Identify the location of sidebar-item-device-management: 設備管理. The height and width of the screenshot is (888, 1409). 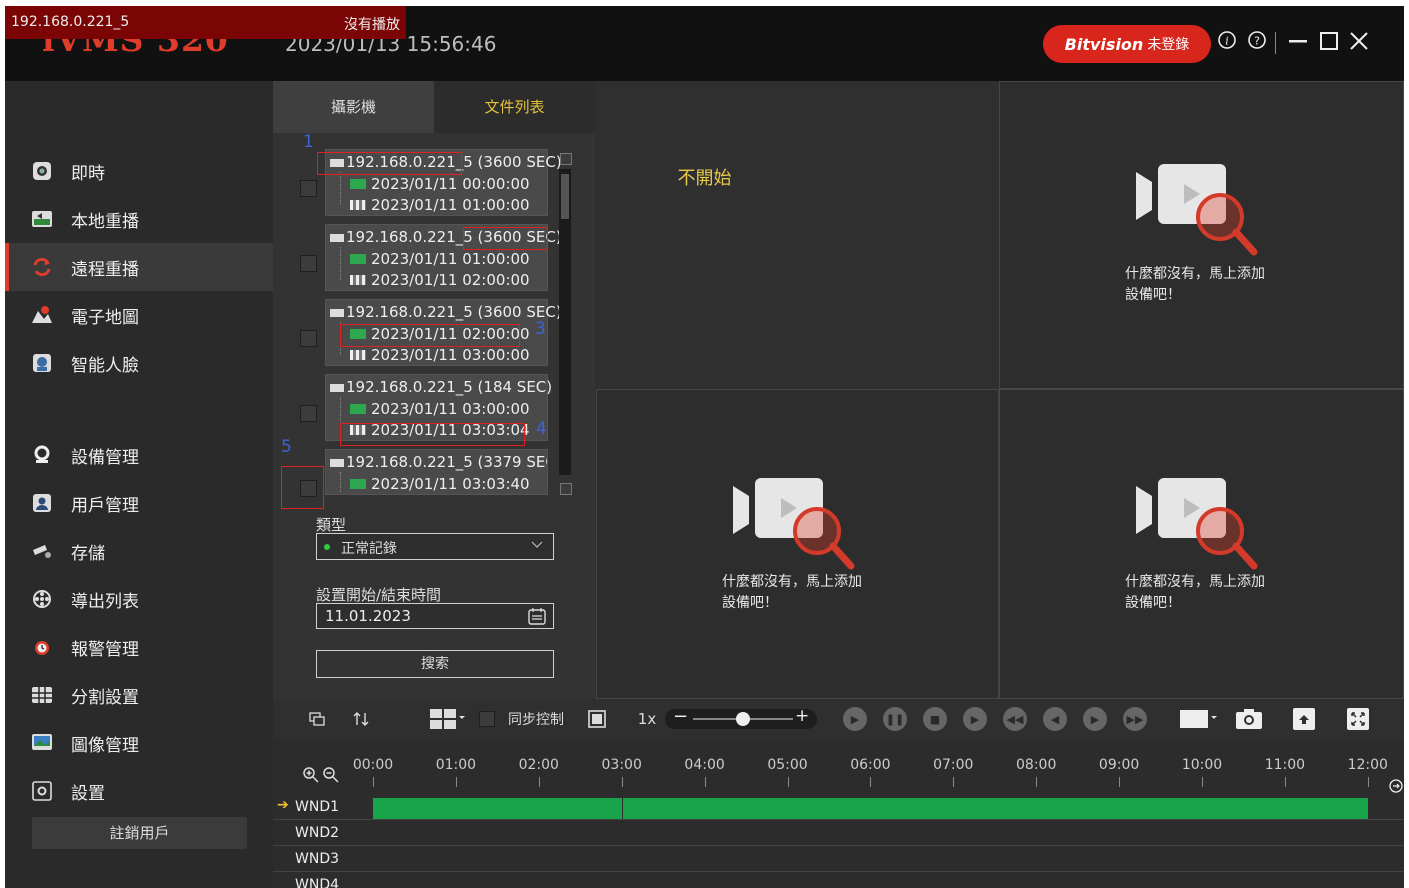
(139, 455).